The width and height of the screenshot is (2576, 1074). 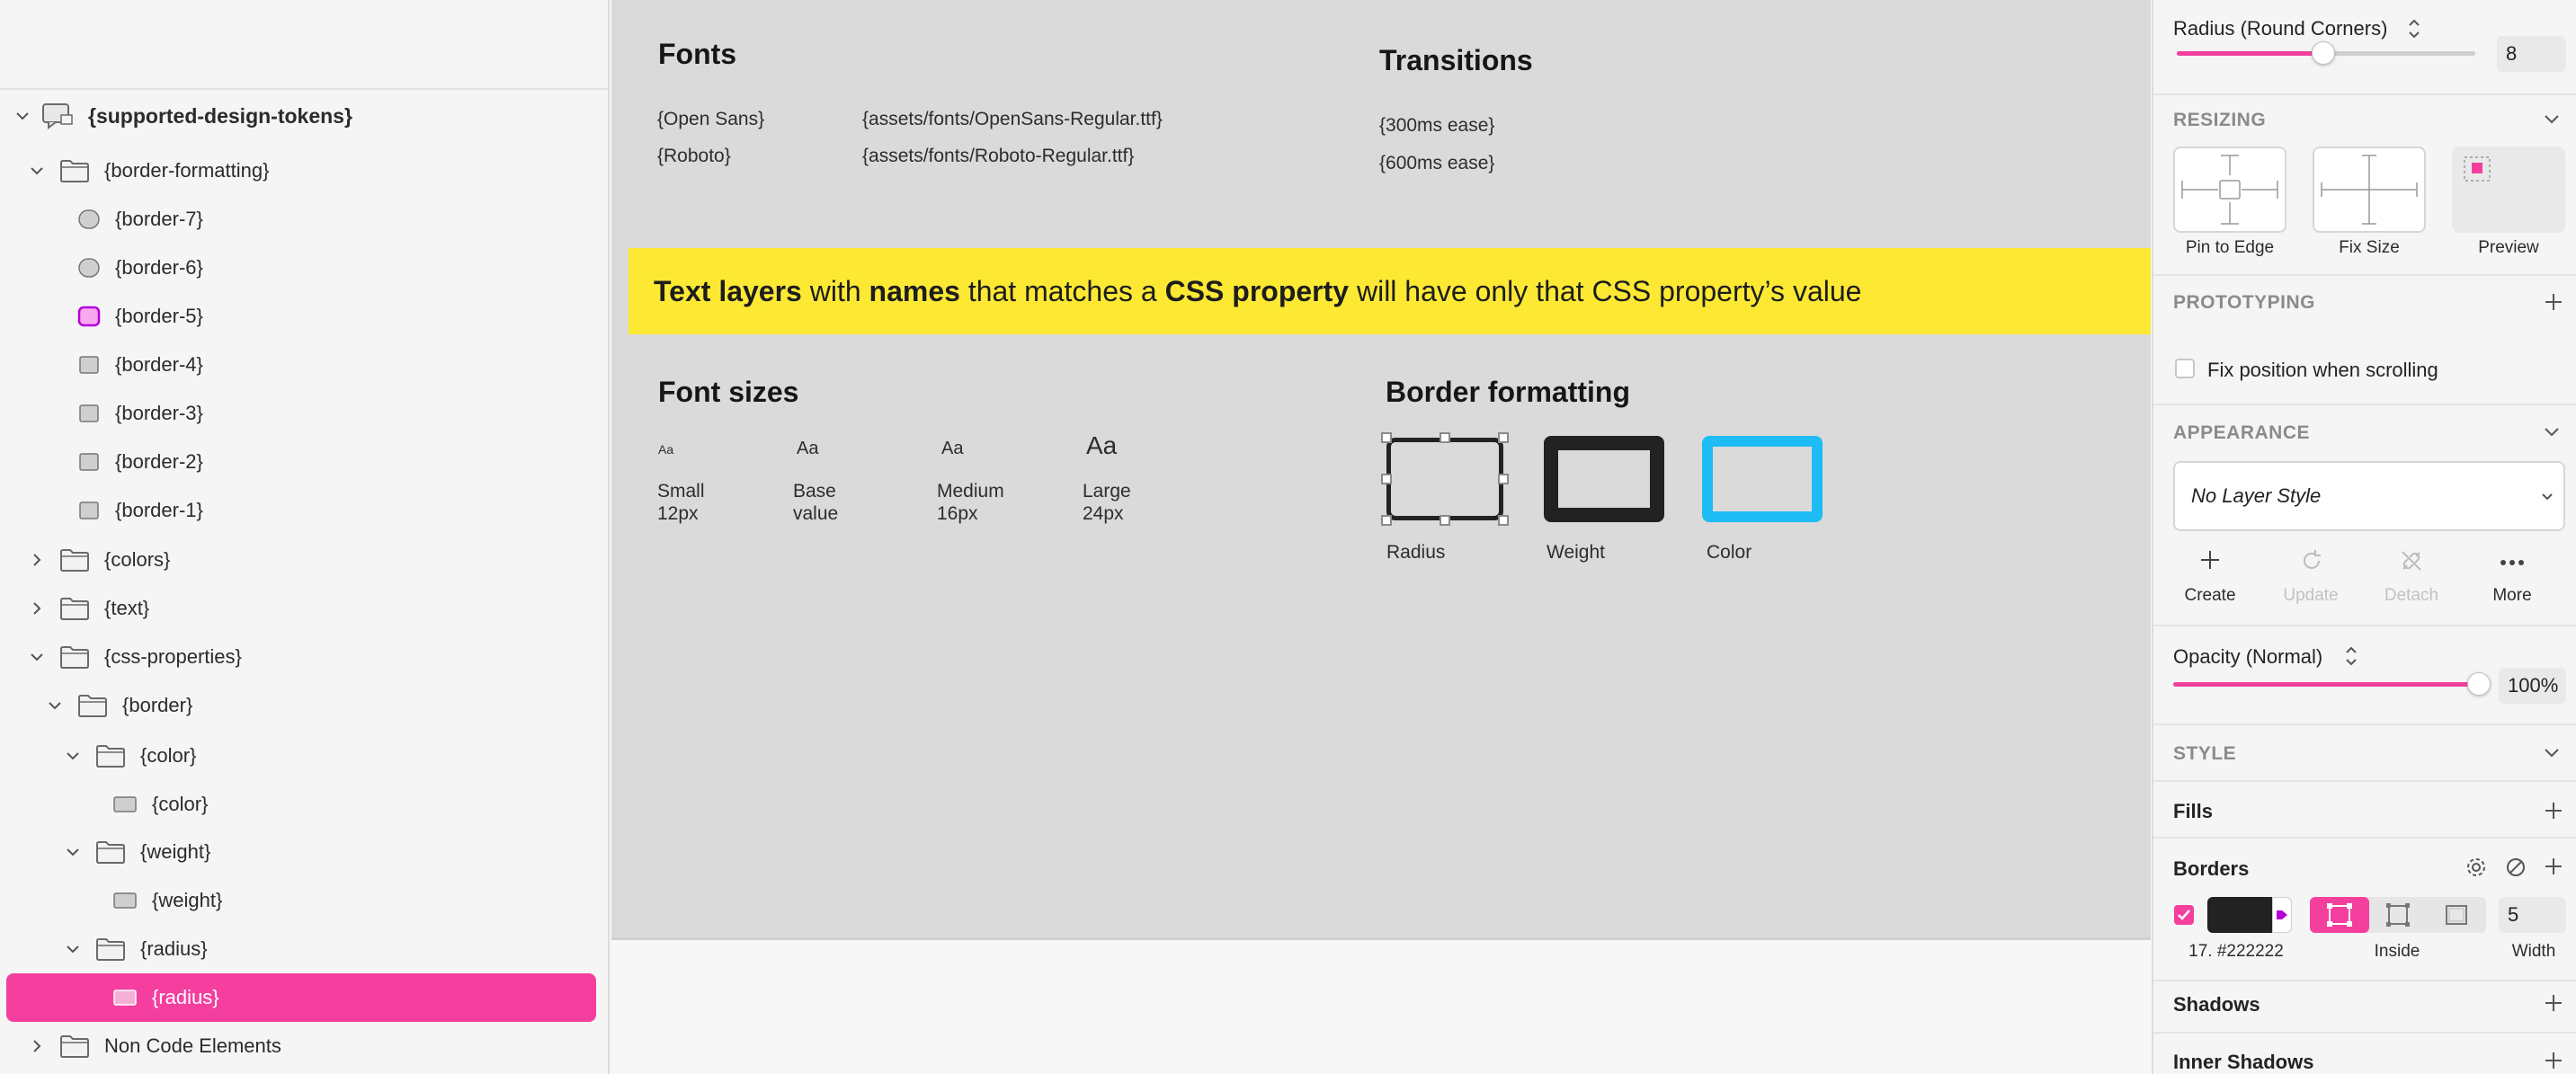 I want to click on border-position-group, so click(x=2398, y=915).